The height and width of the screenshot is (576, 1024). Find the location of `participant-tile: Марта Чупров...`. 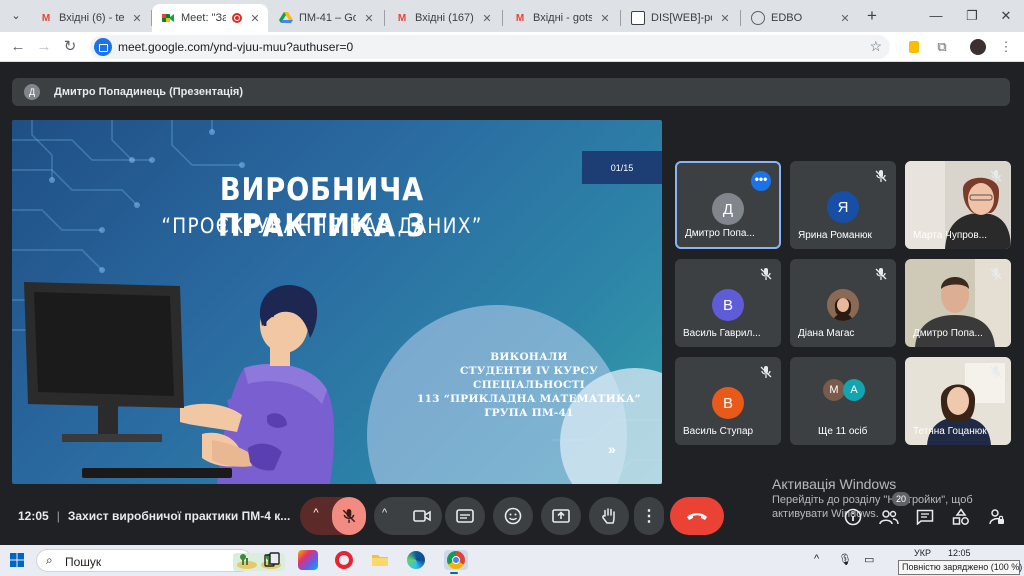

participant-tile: Марта Чупров... is located at coordinates (958, 205).